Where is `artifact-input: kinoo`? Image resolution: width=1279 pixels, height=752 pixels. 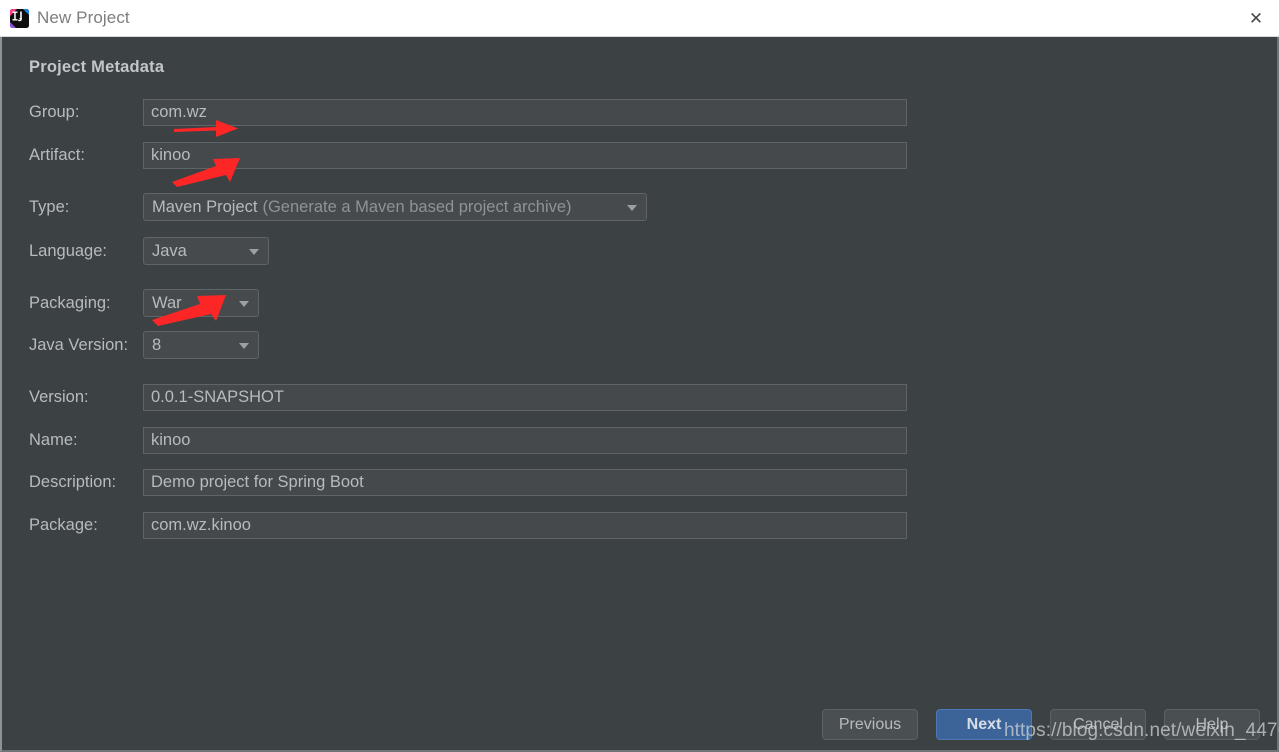 artifact-input: kinoo is located at coordinates (525, 155).